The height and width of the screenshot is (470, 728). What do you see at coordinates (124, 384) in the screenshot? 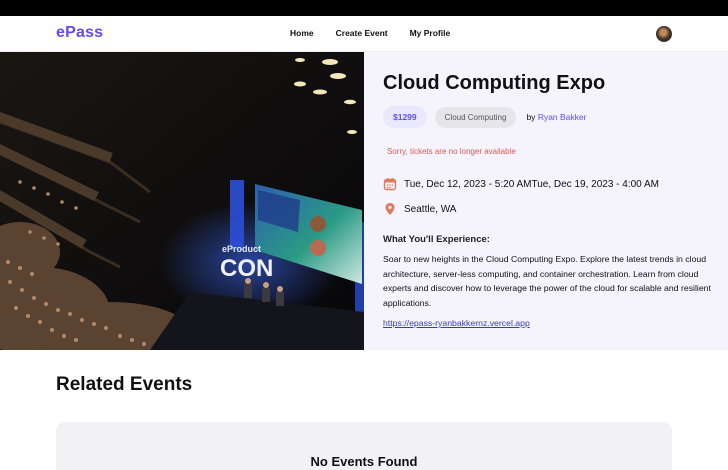
I see `related-events-heading: Related Events` at bounding box center [124, 384].